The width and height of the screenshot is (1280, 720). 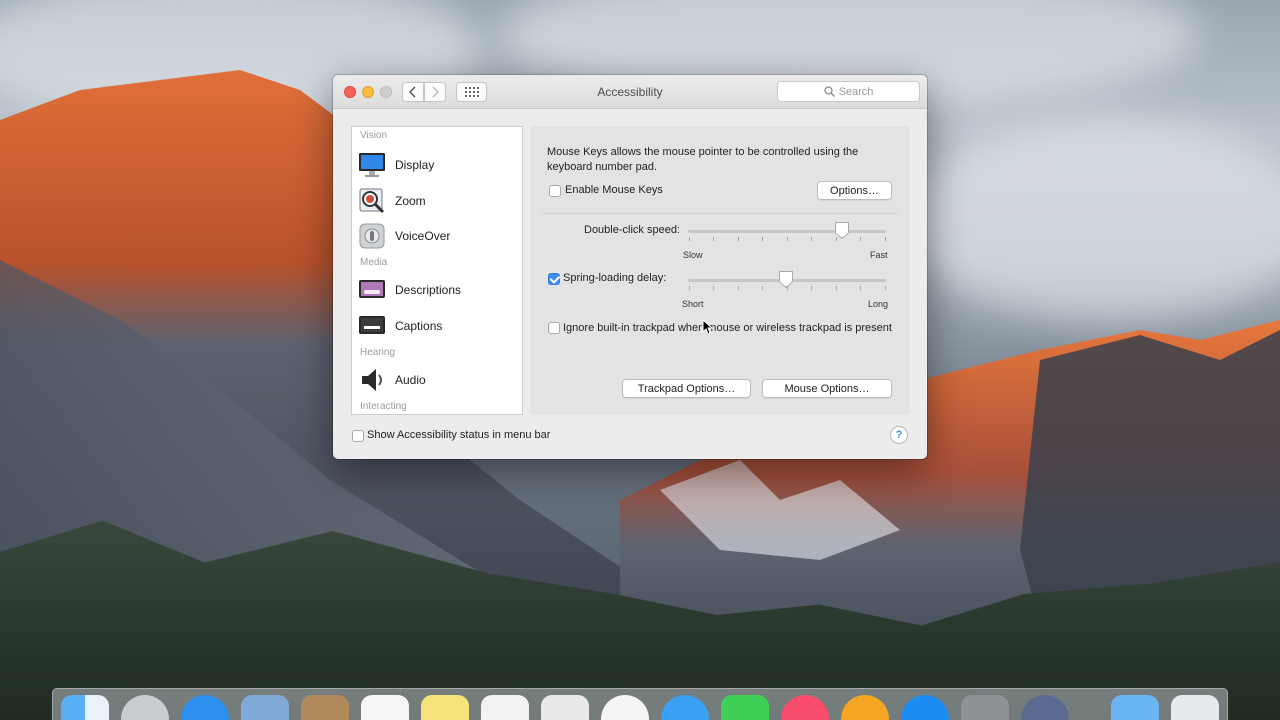 I want to click on sidebar-item-label: Captions, so click(x=419, y=326).